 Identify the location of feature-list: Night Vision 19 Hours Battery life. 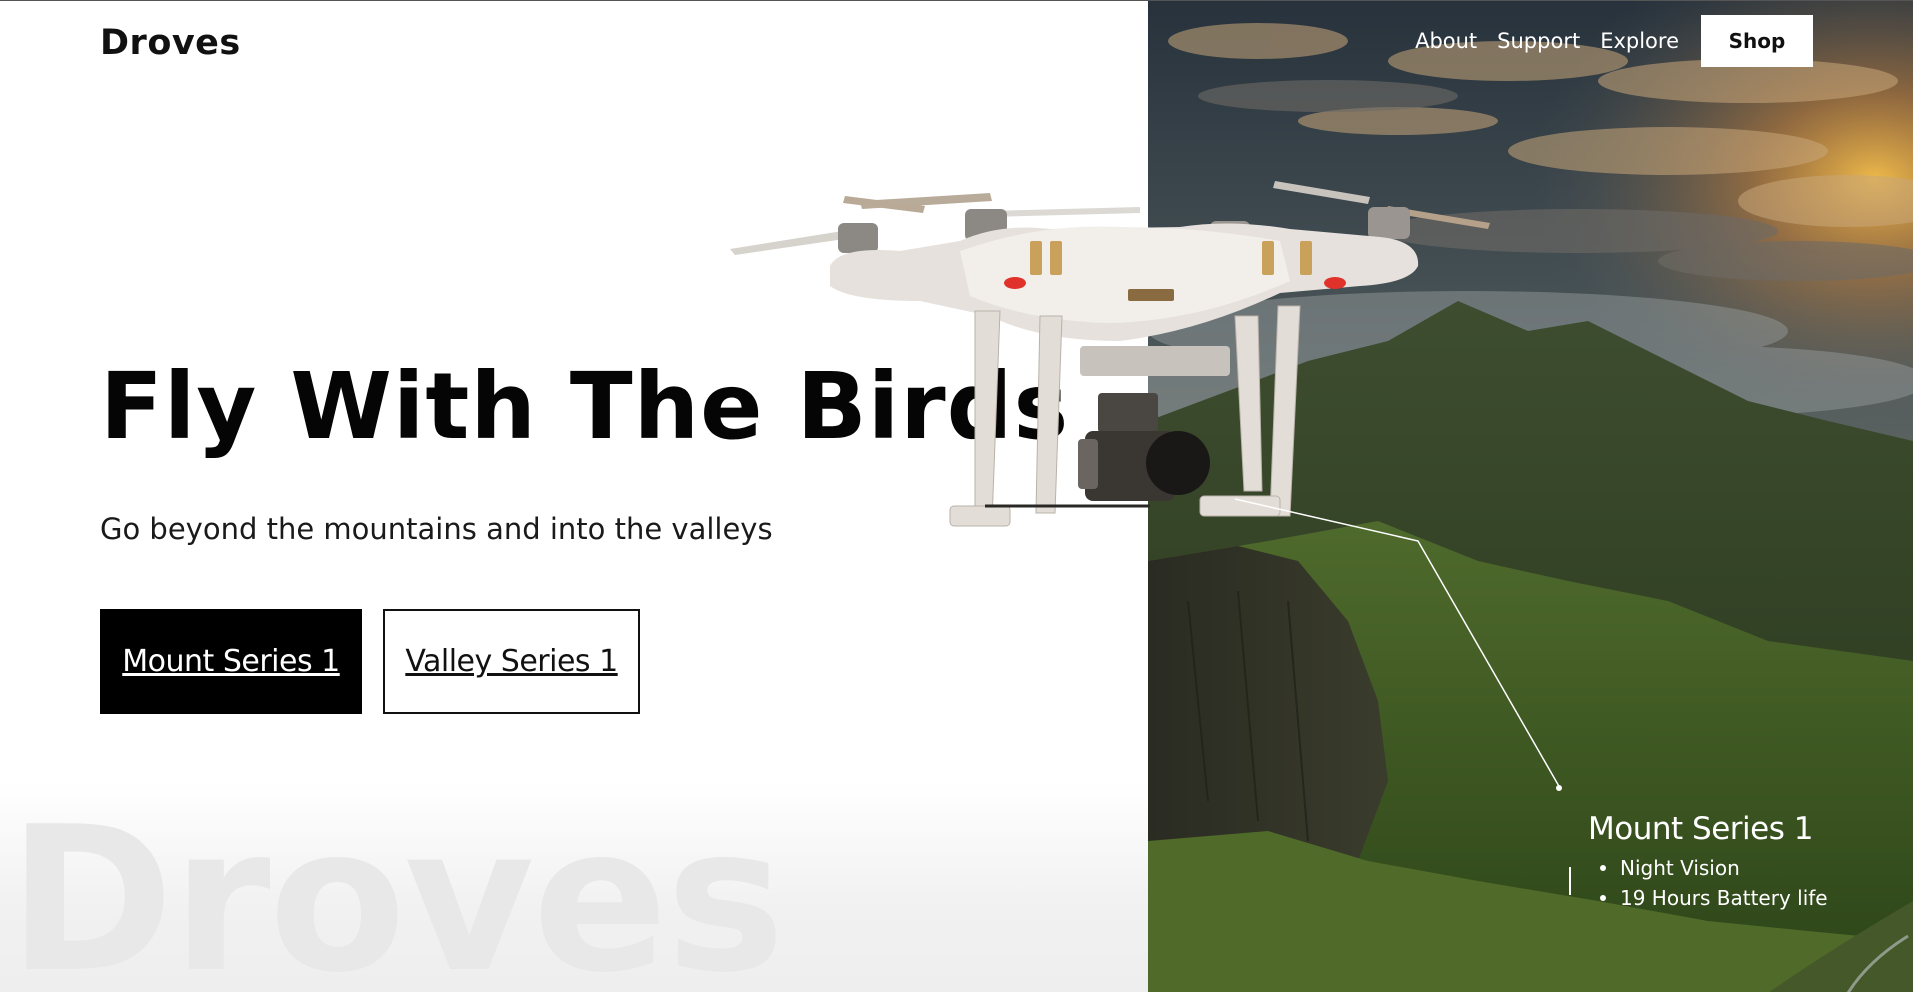
(1713, 883).